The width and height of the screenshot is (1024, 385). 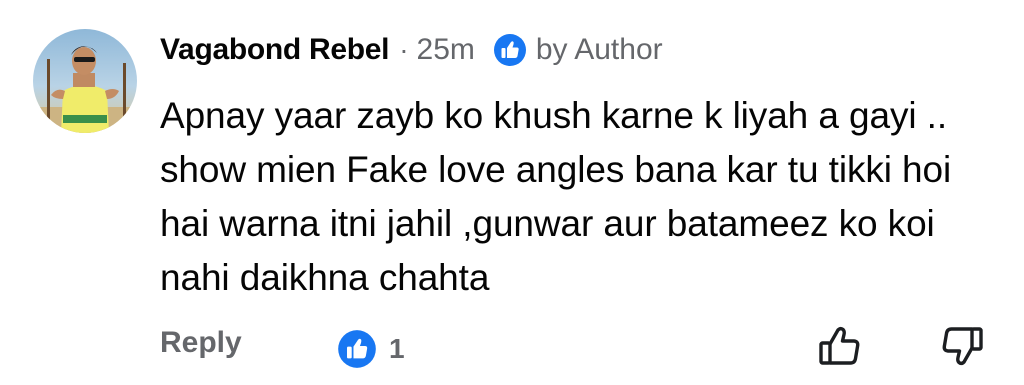 What do you see at coordinates (575, 347) in the screenshot?
I see `comment-actions: Reply 1` at bounding box center [575, 347].